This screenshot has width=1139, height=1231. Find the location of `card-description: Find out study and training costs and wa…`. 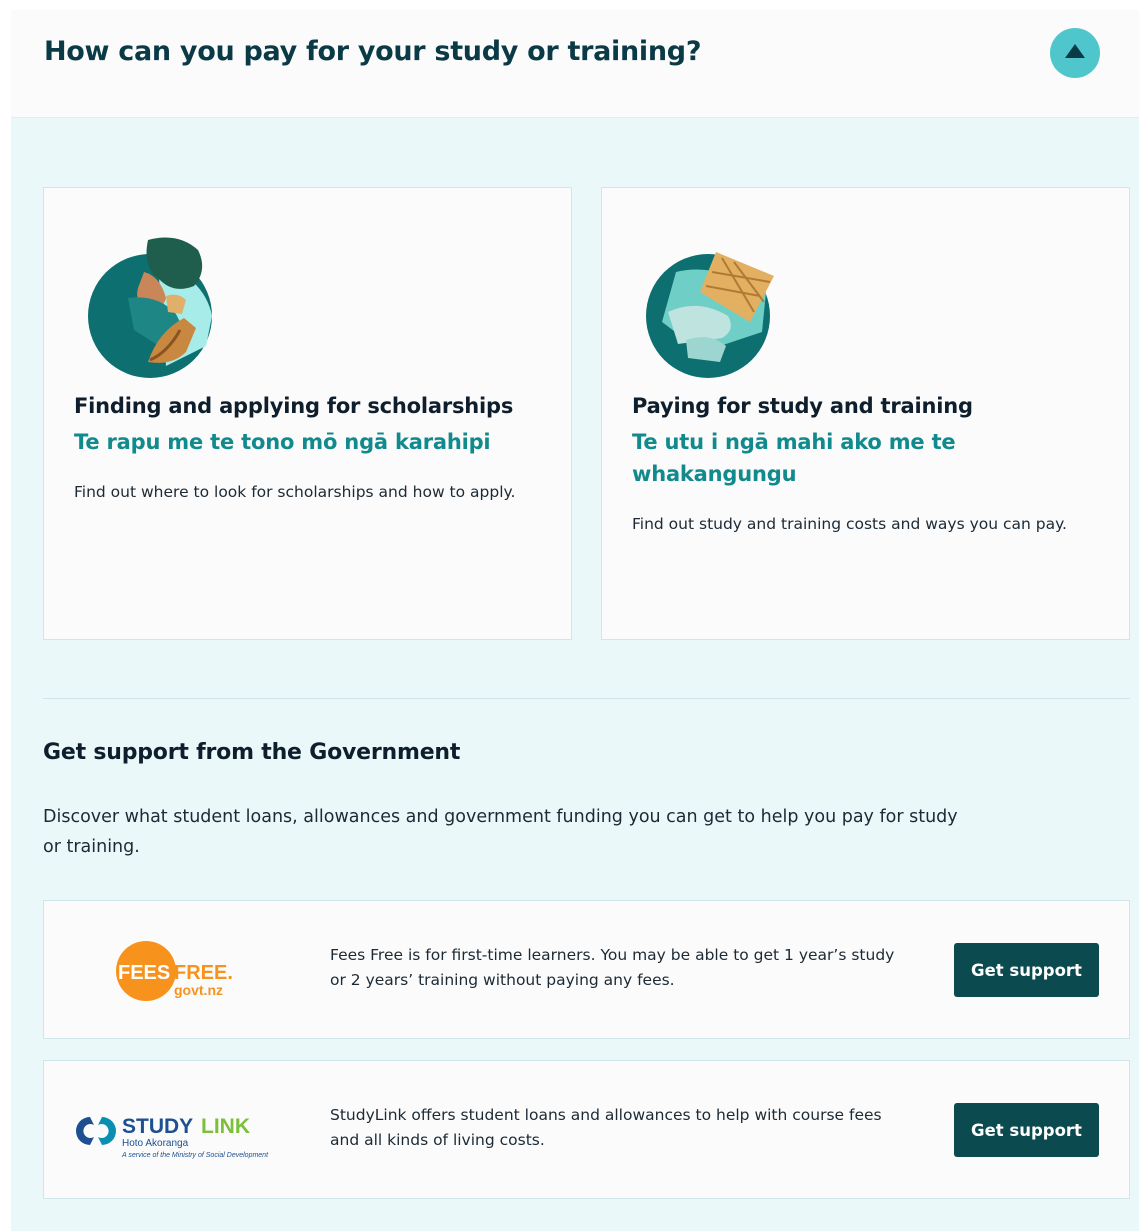

card-description: Find out study and training costs and wa… is located at coordinates (849, 524).